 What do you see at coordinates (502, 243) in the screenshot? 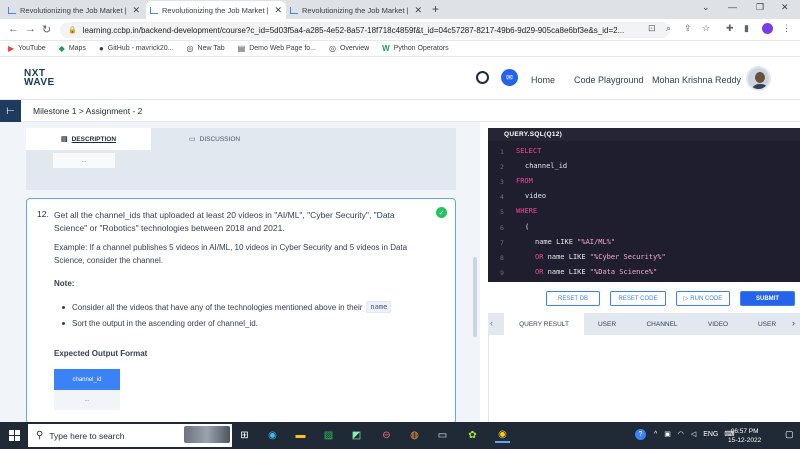
I see `line-number: 7` at bounding box center [502, 243].